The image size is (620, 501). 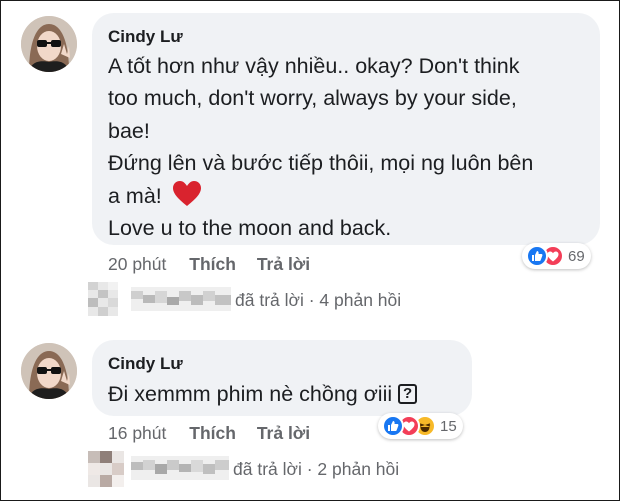 I want to click on comment-text-line: bae!, so click(x=129, y=131).